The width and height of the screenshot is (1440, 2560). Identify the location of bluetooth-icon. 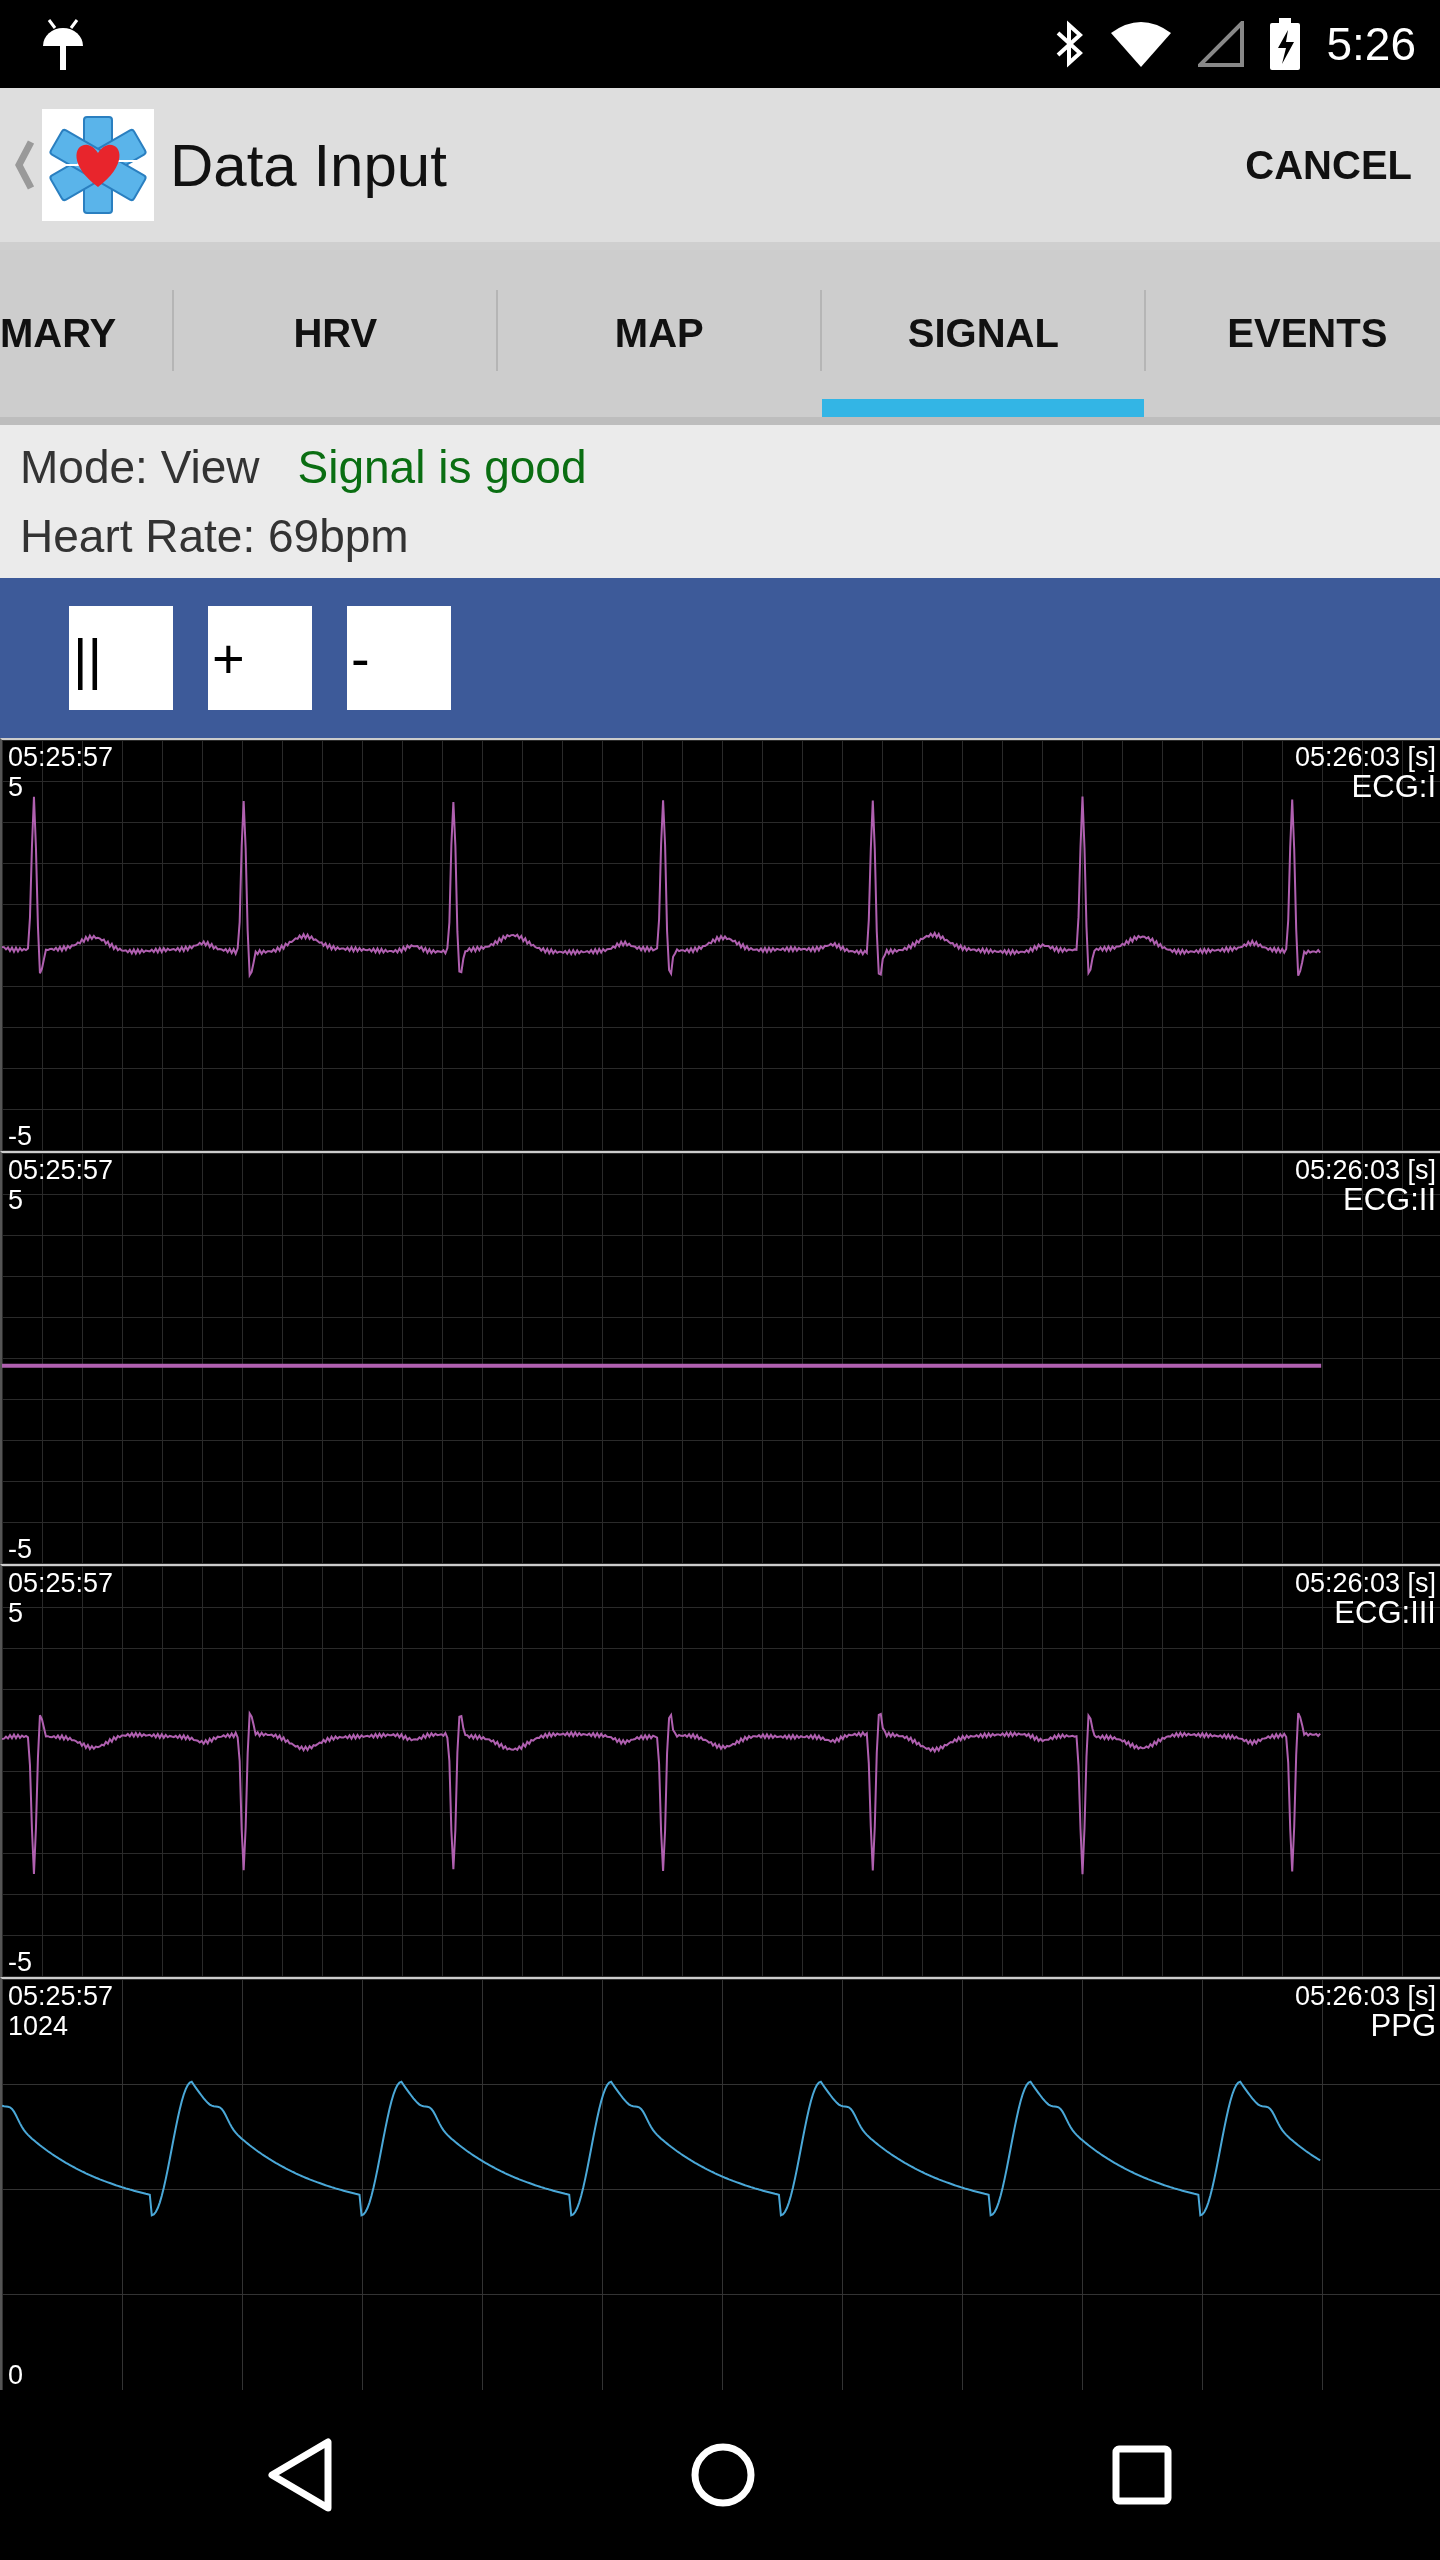
(1069, 44).